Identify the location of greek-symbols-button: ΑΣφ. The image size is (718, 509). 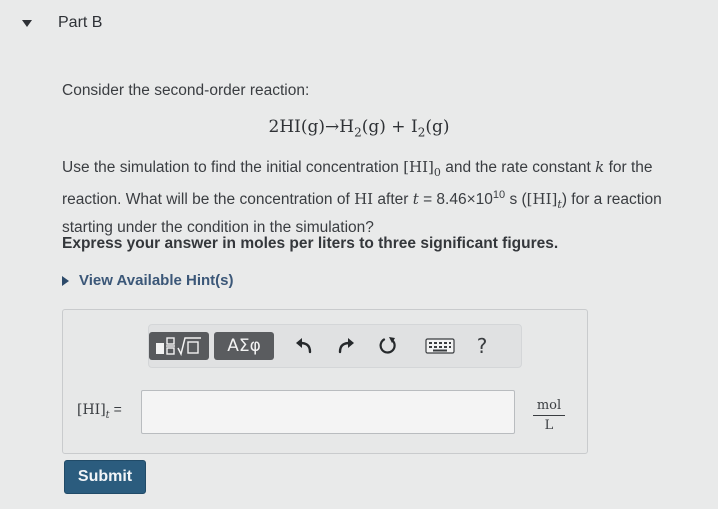
(244, 346).